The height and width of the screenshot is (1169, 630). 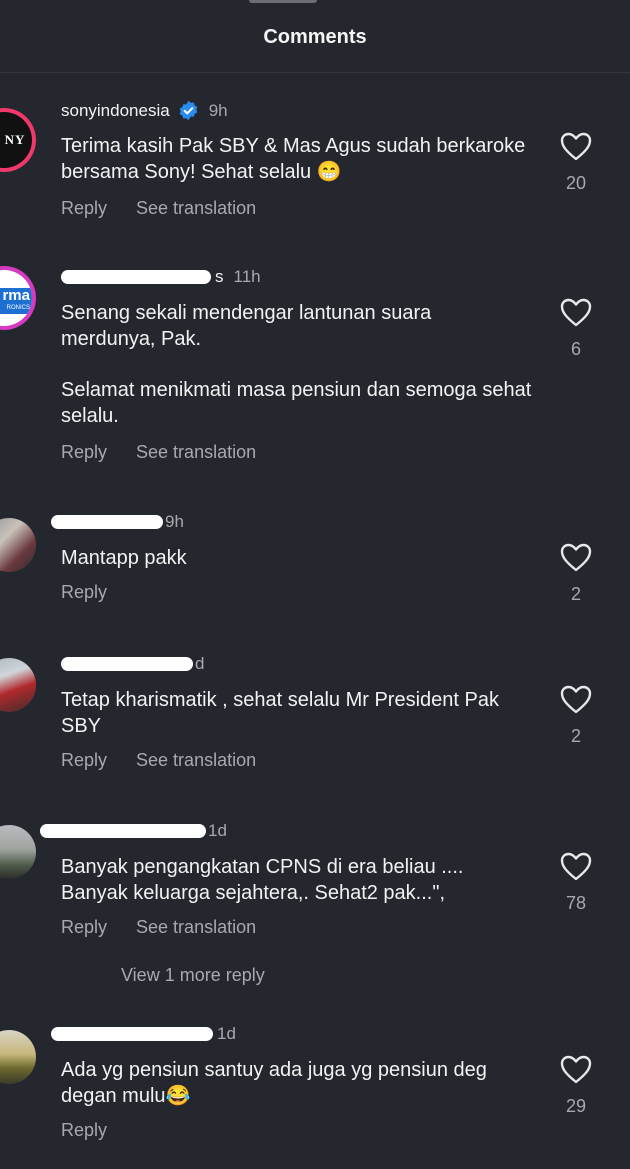 I want to click on comment-meta: d, so click(x=132, y=664).